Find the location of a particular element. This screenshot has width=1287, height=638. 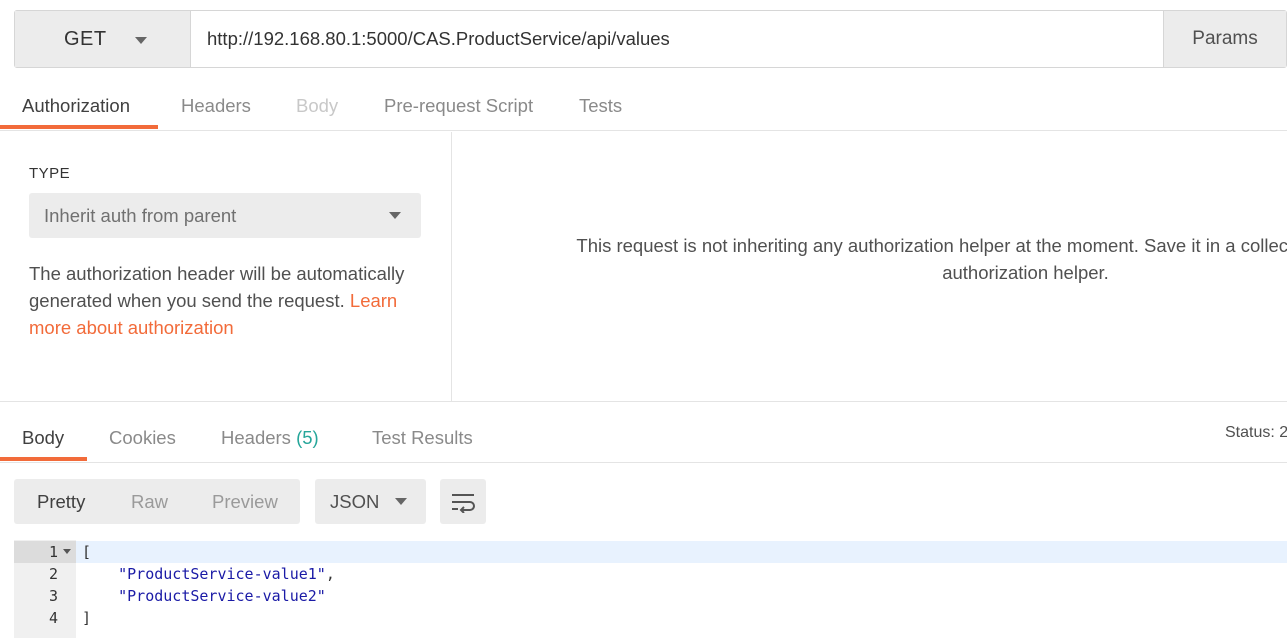

code-text: [ is located at coordinates (87, 552).